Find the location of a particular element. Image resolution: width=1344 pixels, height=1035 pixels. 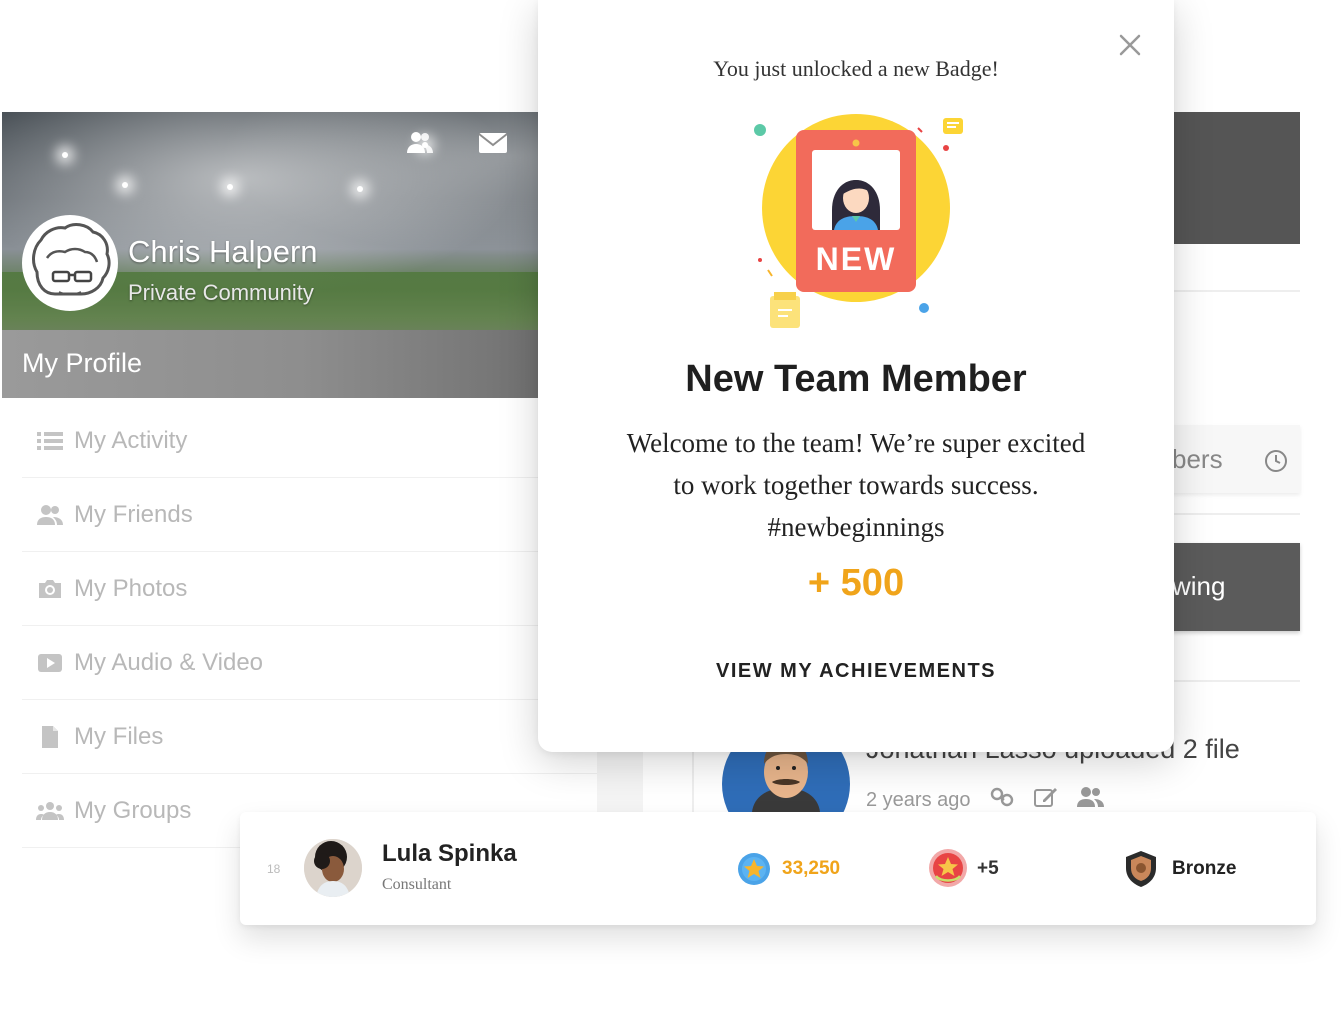

award-icon is located at coordinates (948, 868).